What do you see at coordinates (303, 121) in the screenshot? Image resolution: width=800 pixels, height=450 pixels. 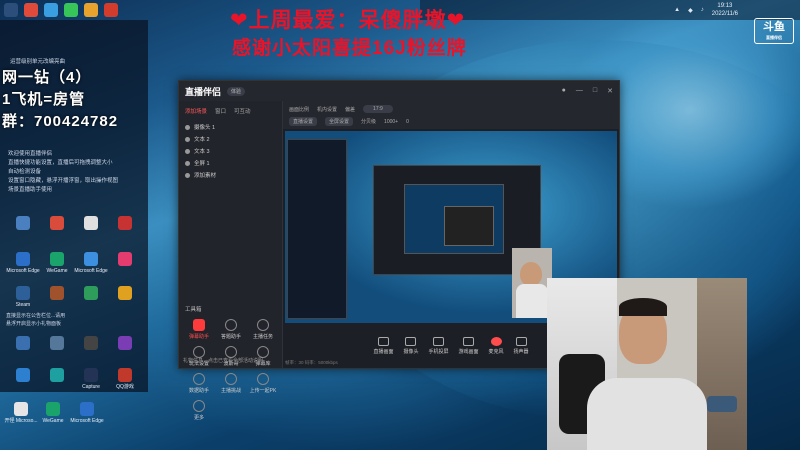 I see `stream-settings-button: 直播设置` at bounding box center [303, 121].